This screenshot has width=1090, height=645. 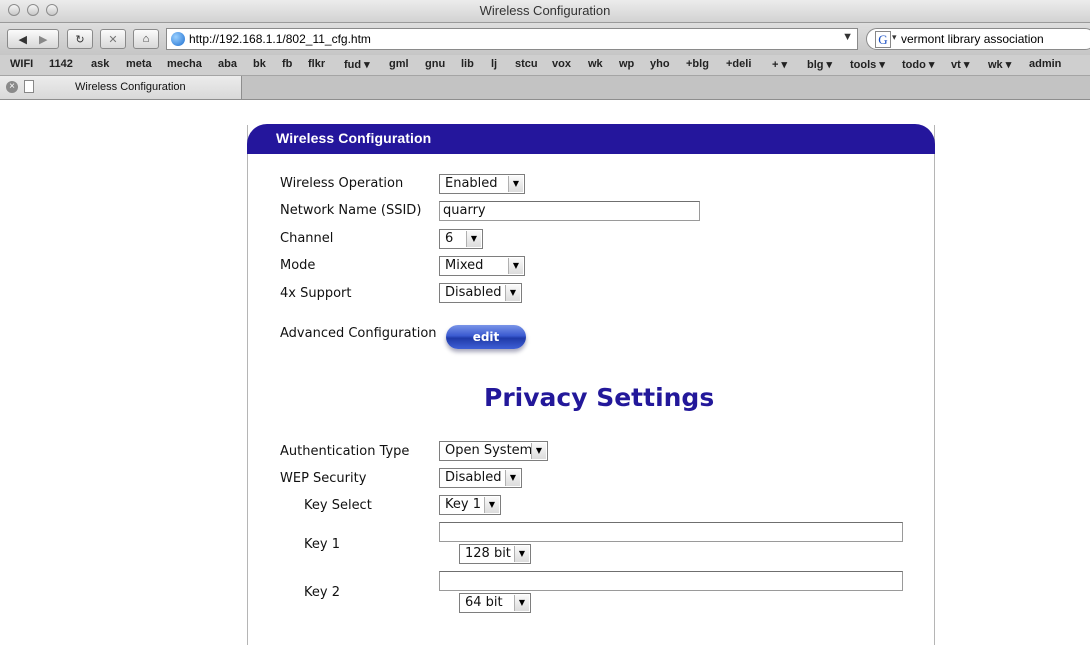 I want to click on mode-value: Mixed, so click(x=464, y=265).